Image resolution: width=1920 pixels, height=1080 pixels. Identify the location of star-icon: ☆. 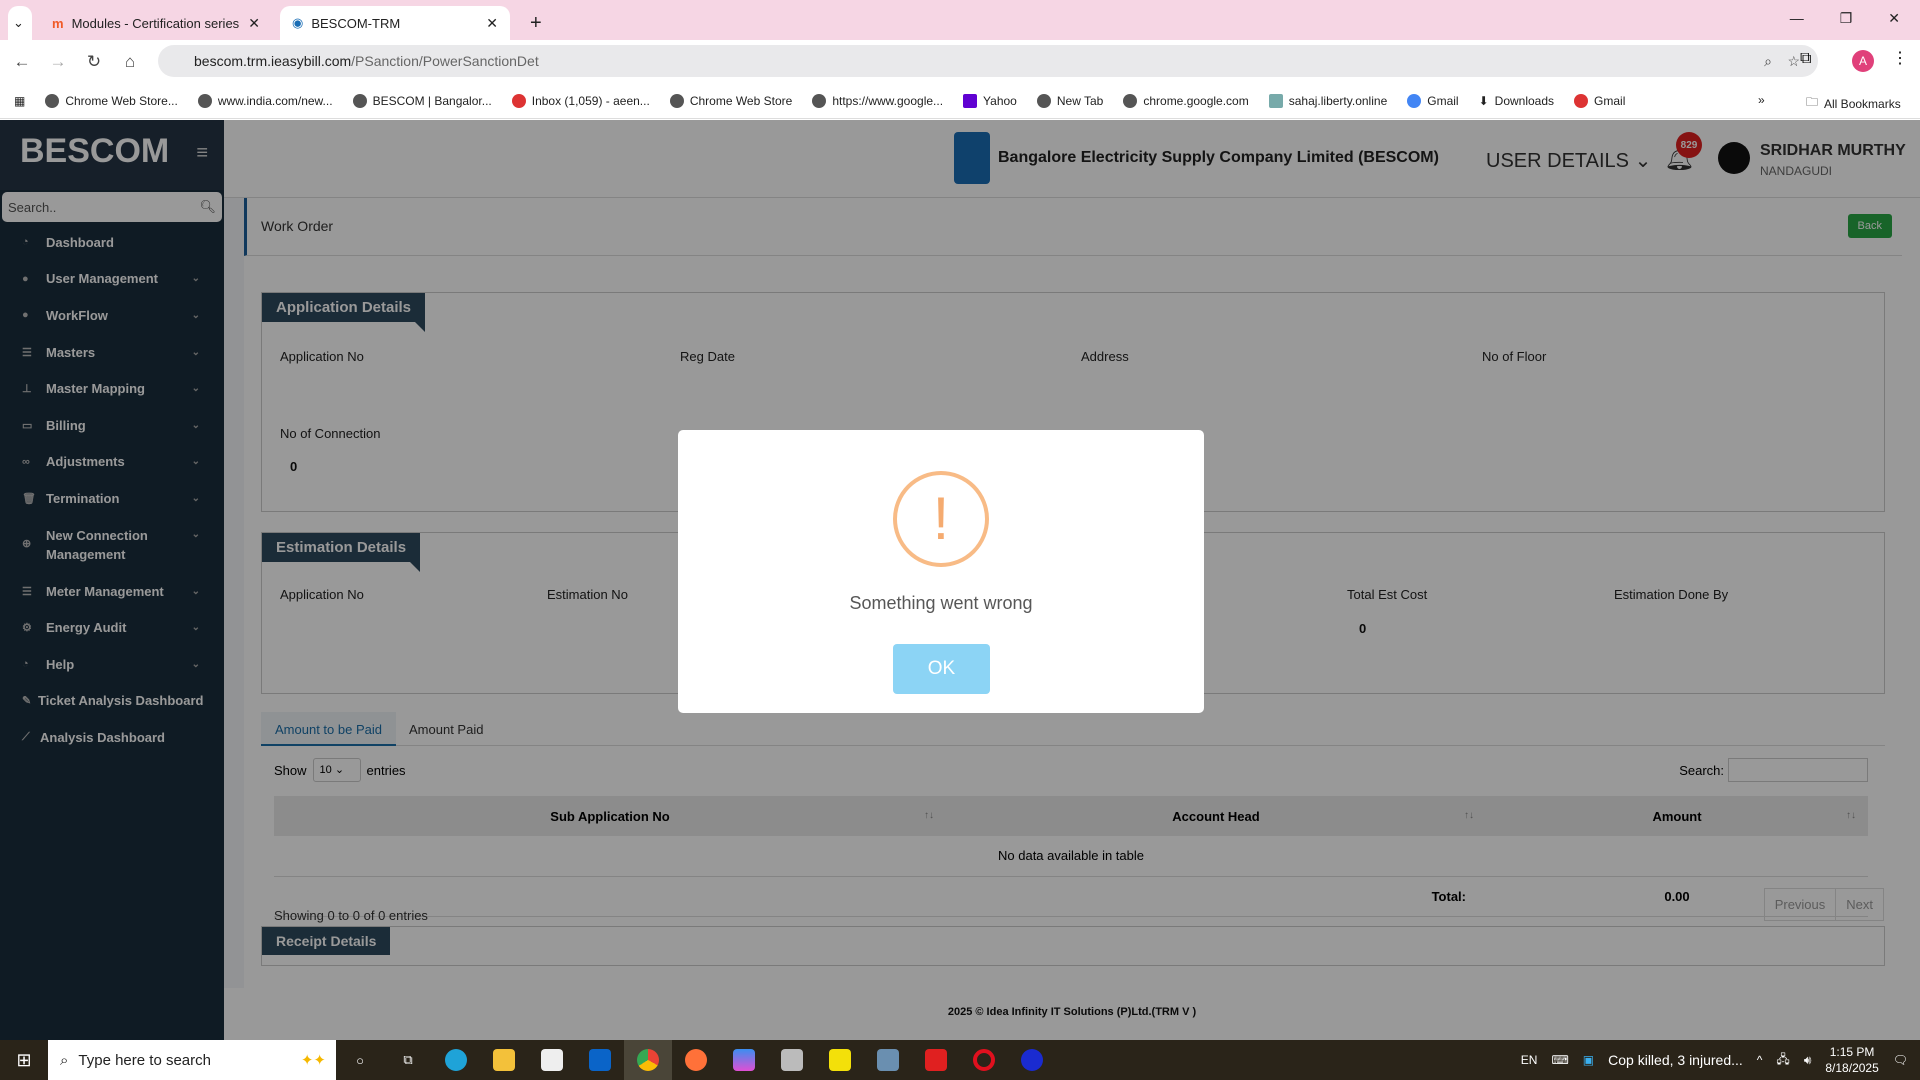
(1793, 61).